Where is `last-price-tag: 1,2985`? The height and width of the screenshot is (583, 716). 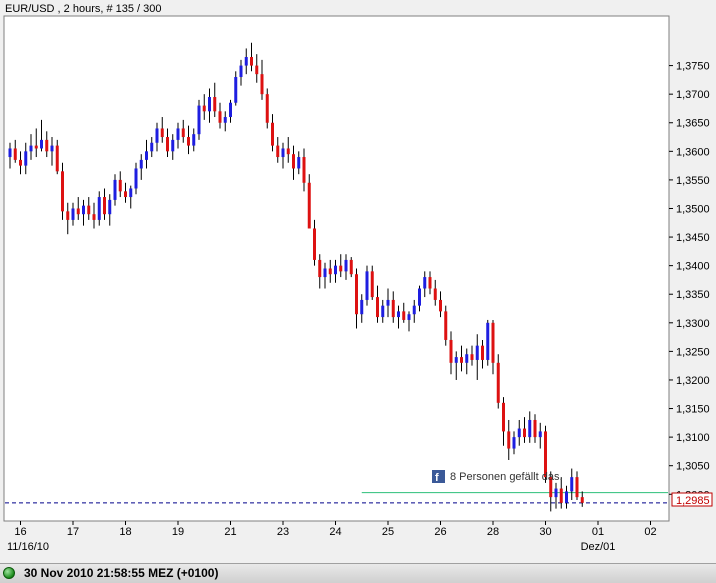 last-price-tag: 1,2985 is located at coordinates (692, 499).